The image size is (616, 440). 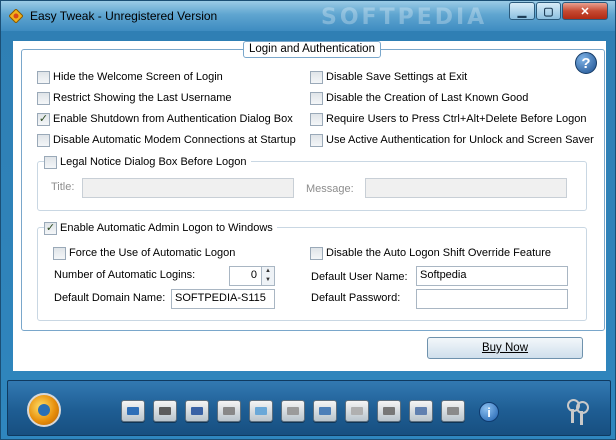 I want to click on password-input, so click(x=492, y=299).